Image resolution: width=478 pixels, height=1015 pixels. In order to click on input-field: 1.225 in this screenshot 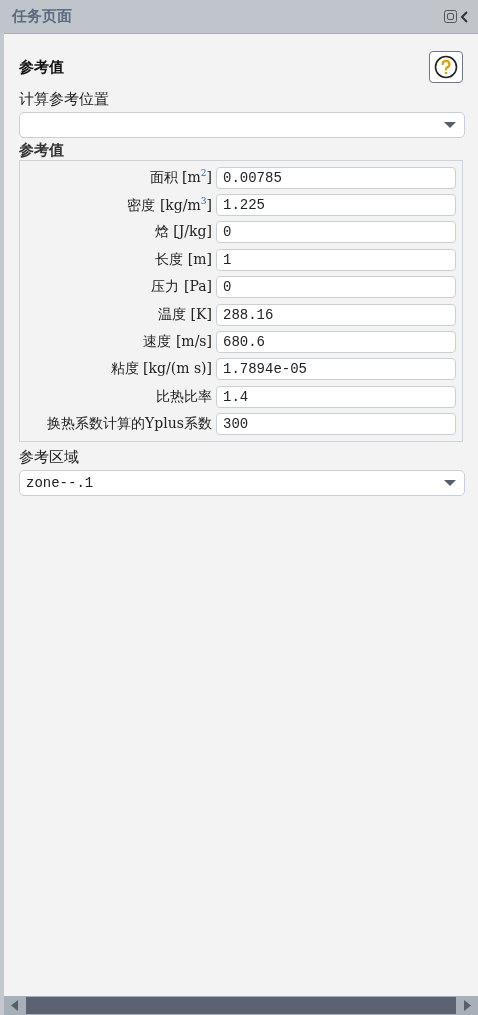, I will do `click(336, 205)`.